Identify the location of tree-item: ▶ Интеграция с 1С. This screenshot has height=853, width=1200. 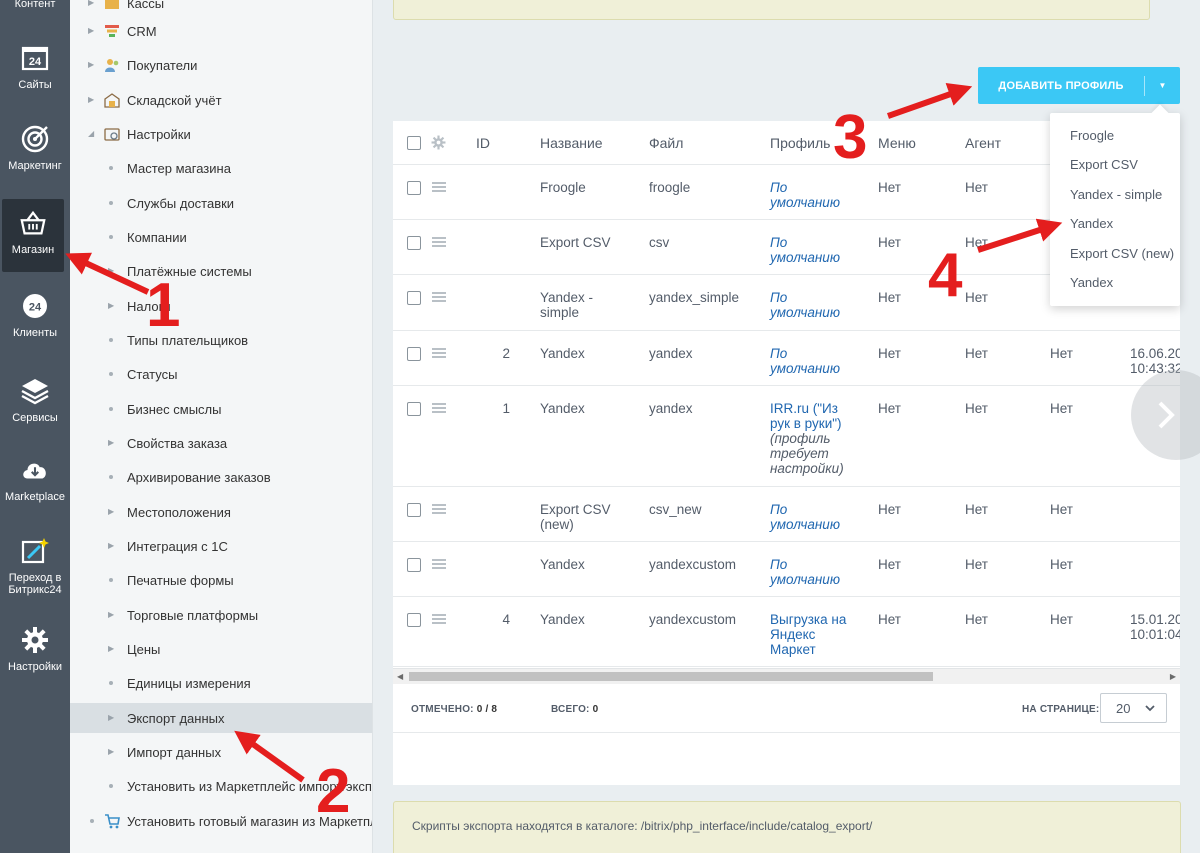
(221, 546).